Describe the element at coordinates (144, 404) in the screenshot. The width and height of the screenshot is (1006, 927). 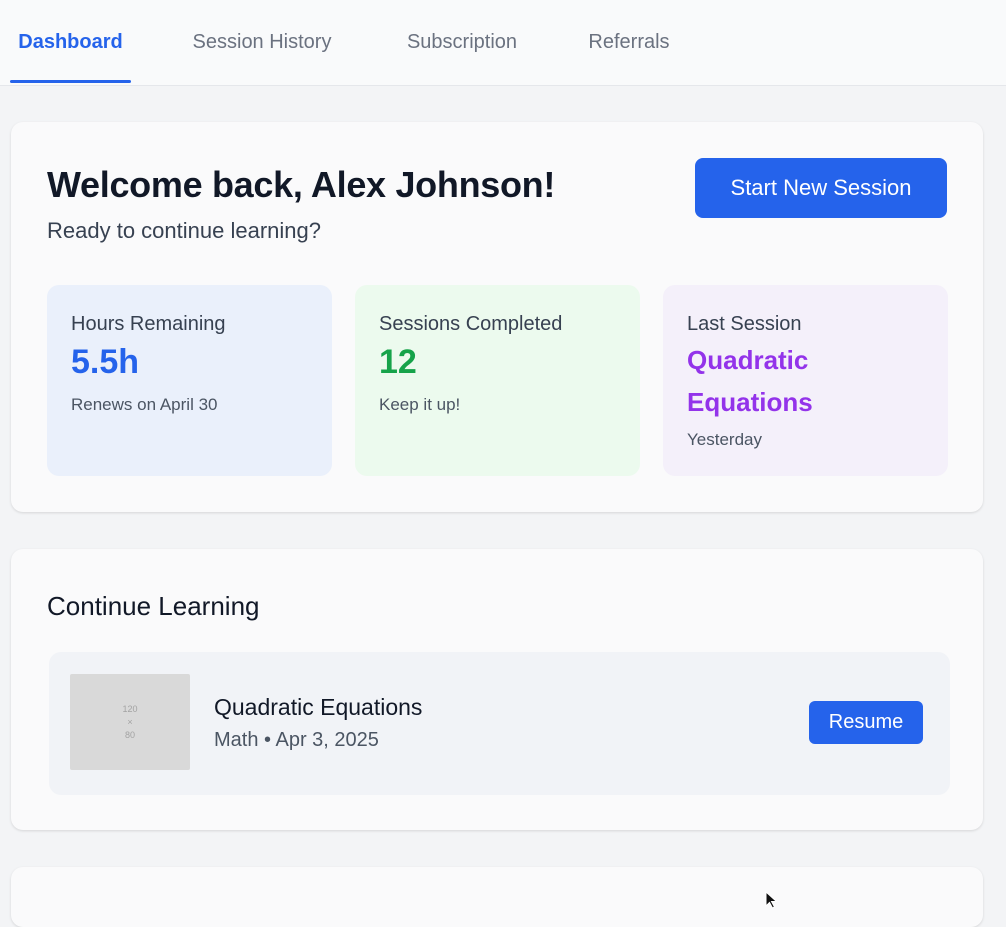
I see `stat-note: Renews on April 30` at that location.